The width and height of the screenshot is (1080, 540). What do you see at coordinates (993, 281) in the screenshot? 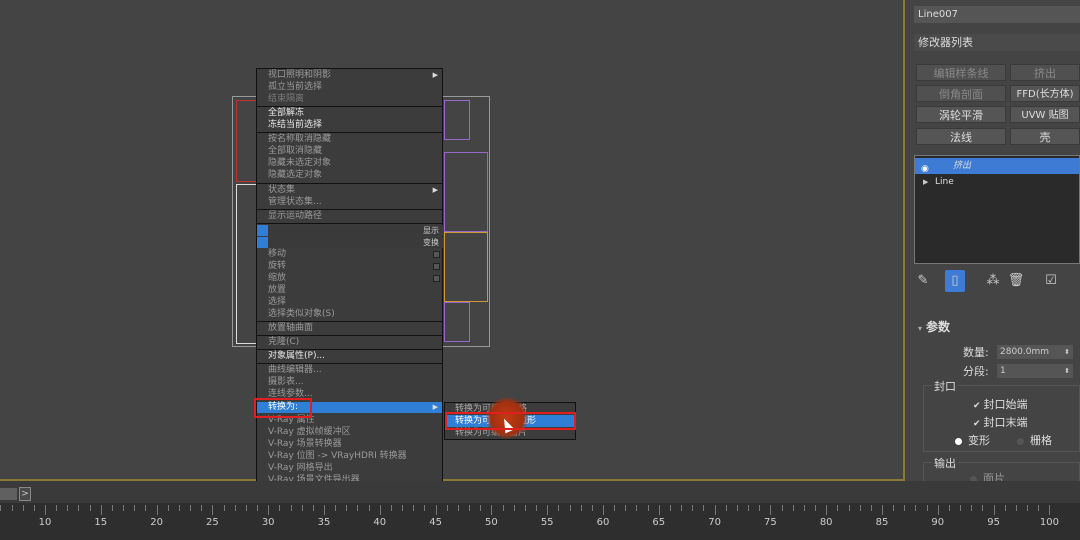
I see `make-unique-icon: ⁂` at bounding box center [993, 281].